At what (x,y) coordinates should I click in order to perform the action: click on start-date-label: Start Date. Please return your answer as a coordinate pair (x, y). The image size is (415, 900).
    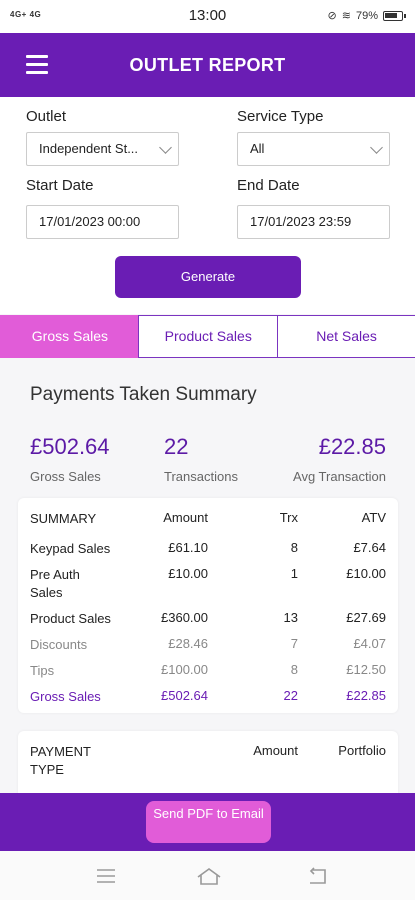
    Looking at the image, I should click on (60, 185).